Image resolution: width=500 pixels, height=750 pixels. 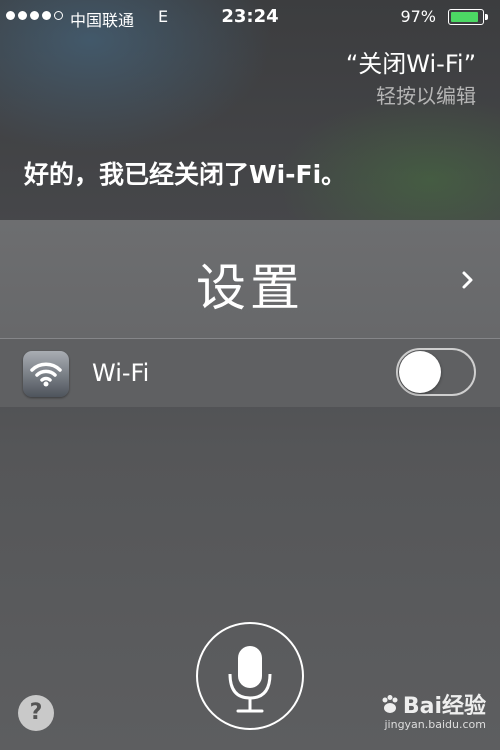 I want to click on watermark: Bai经验 jingyan.baidu.com, so click(x=432, y=709).